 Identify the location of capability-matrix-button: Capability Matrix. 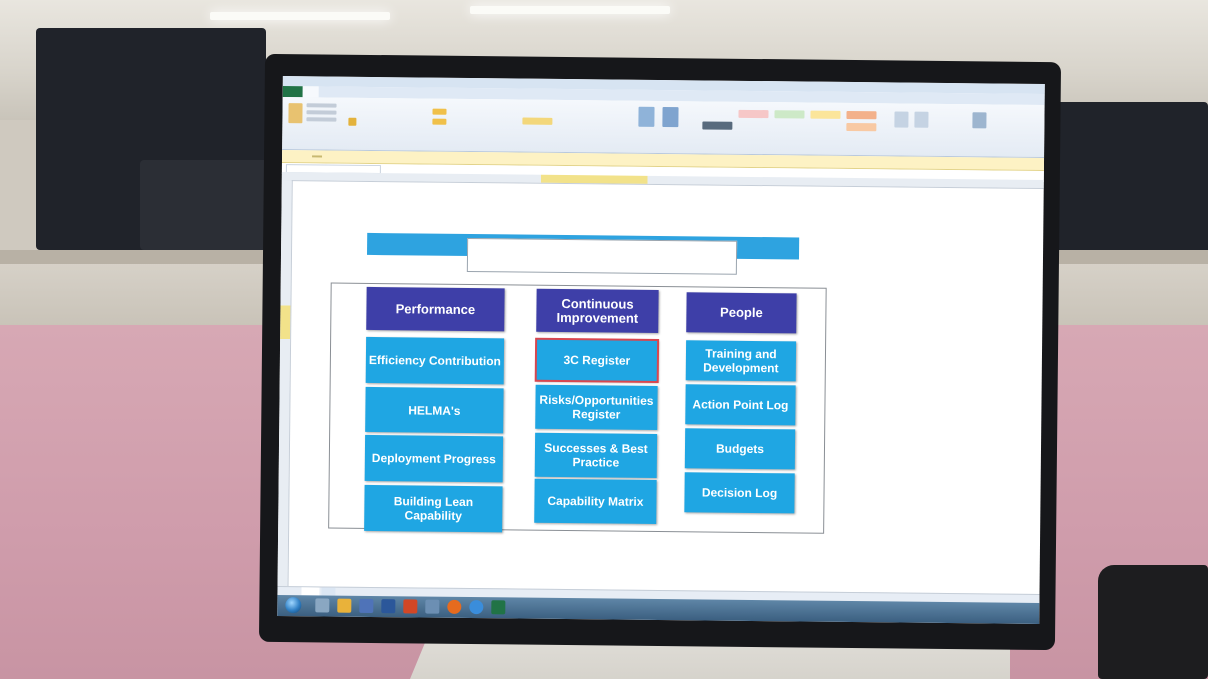
(595, 501).